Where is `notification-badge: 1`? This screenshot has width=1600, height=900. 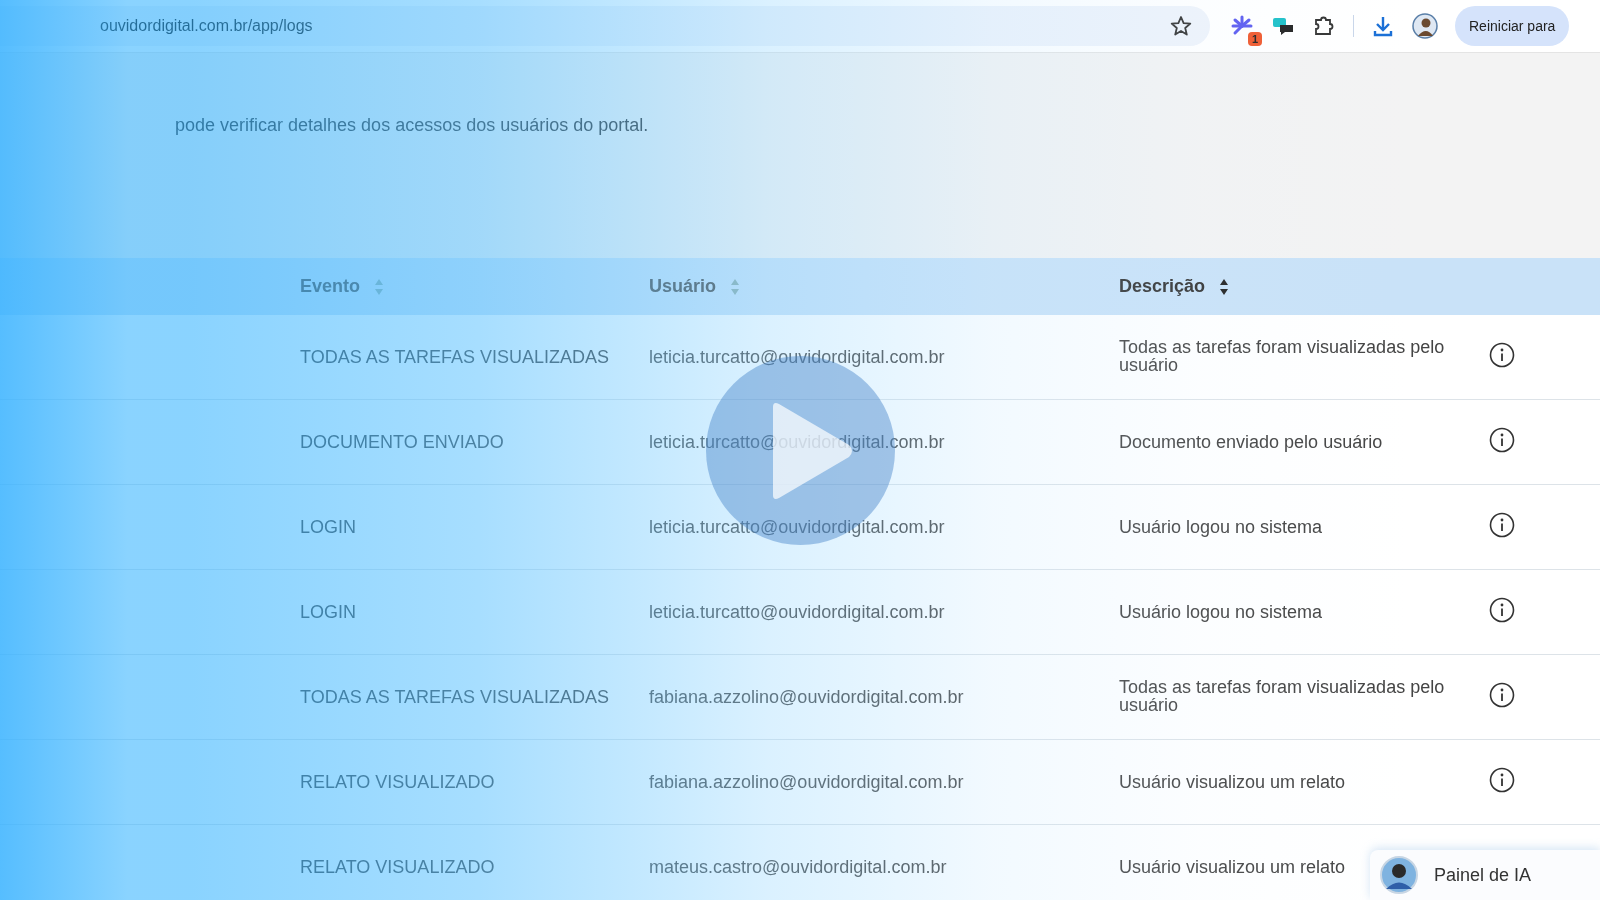 notification-badge: 1 is located at coordinates (1254, 39).